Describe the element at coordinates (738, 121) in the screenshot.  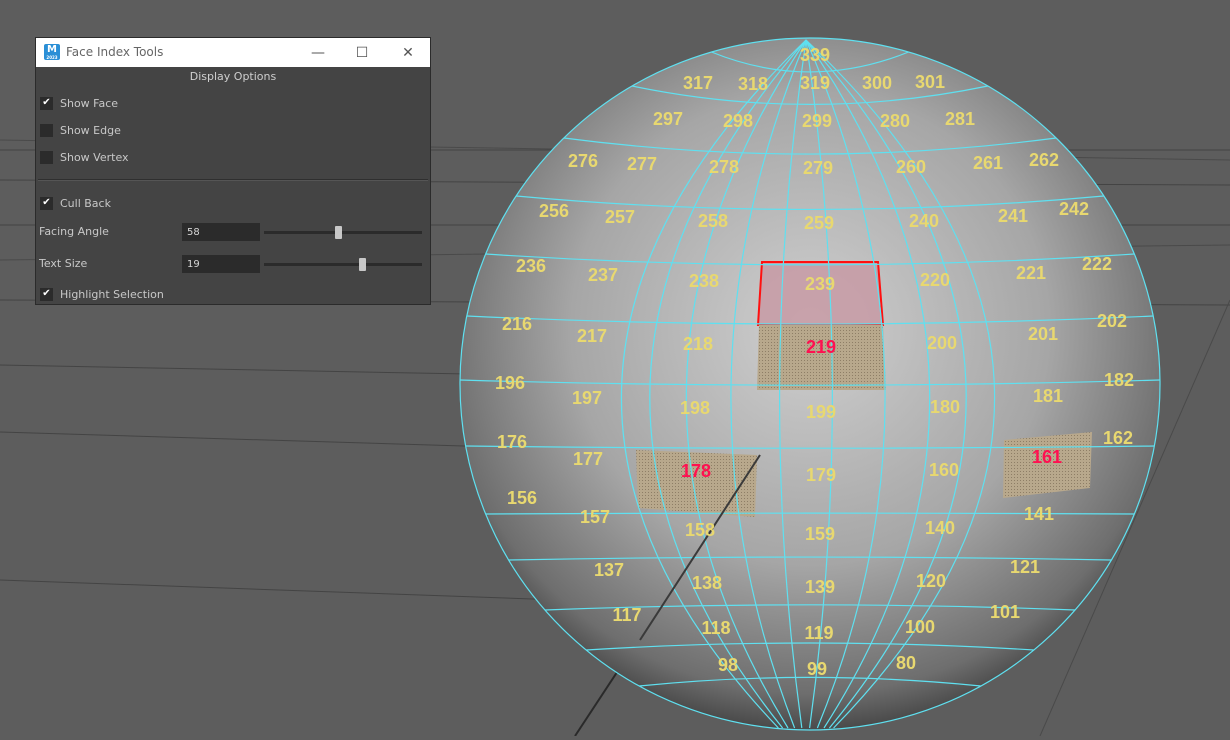
I see `face-index-label: 298` at that location.